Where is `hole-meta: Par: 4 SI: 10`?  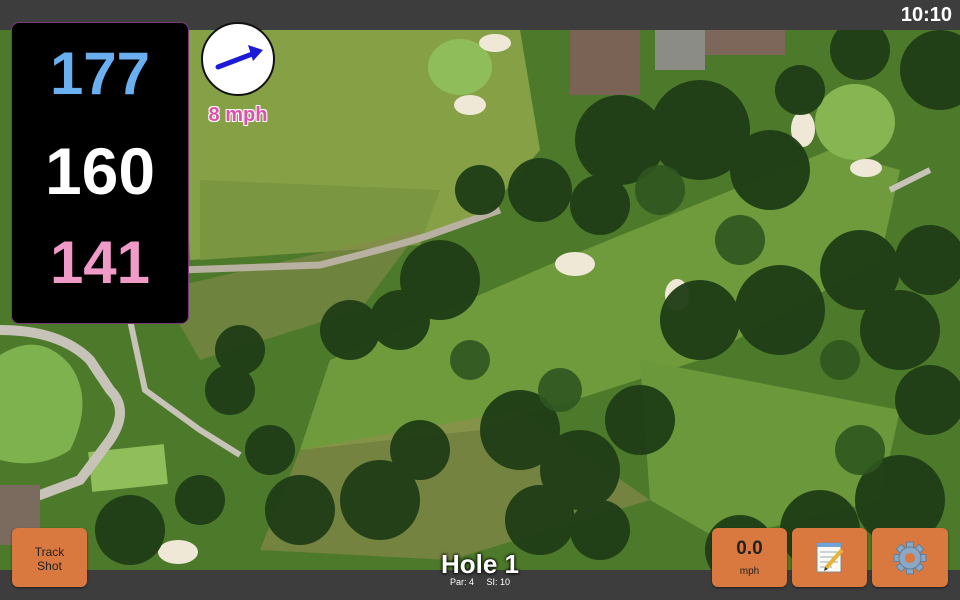
hole-meta: Par: 4 SI: 10 is located at coordinates (480, 582).